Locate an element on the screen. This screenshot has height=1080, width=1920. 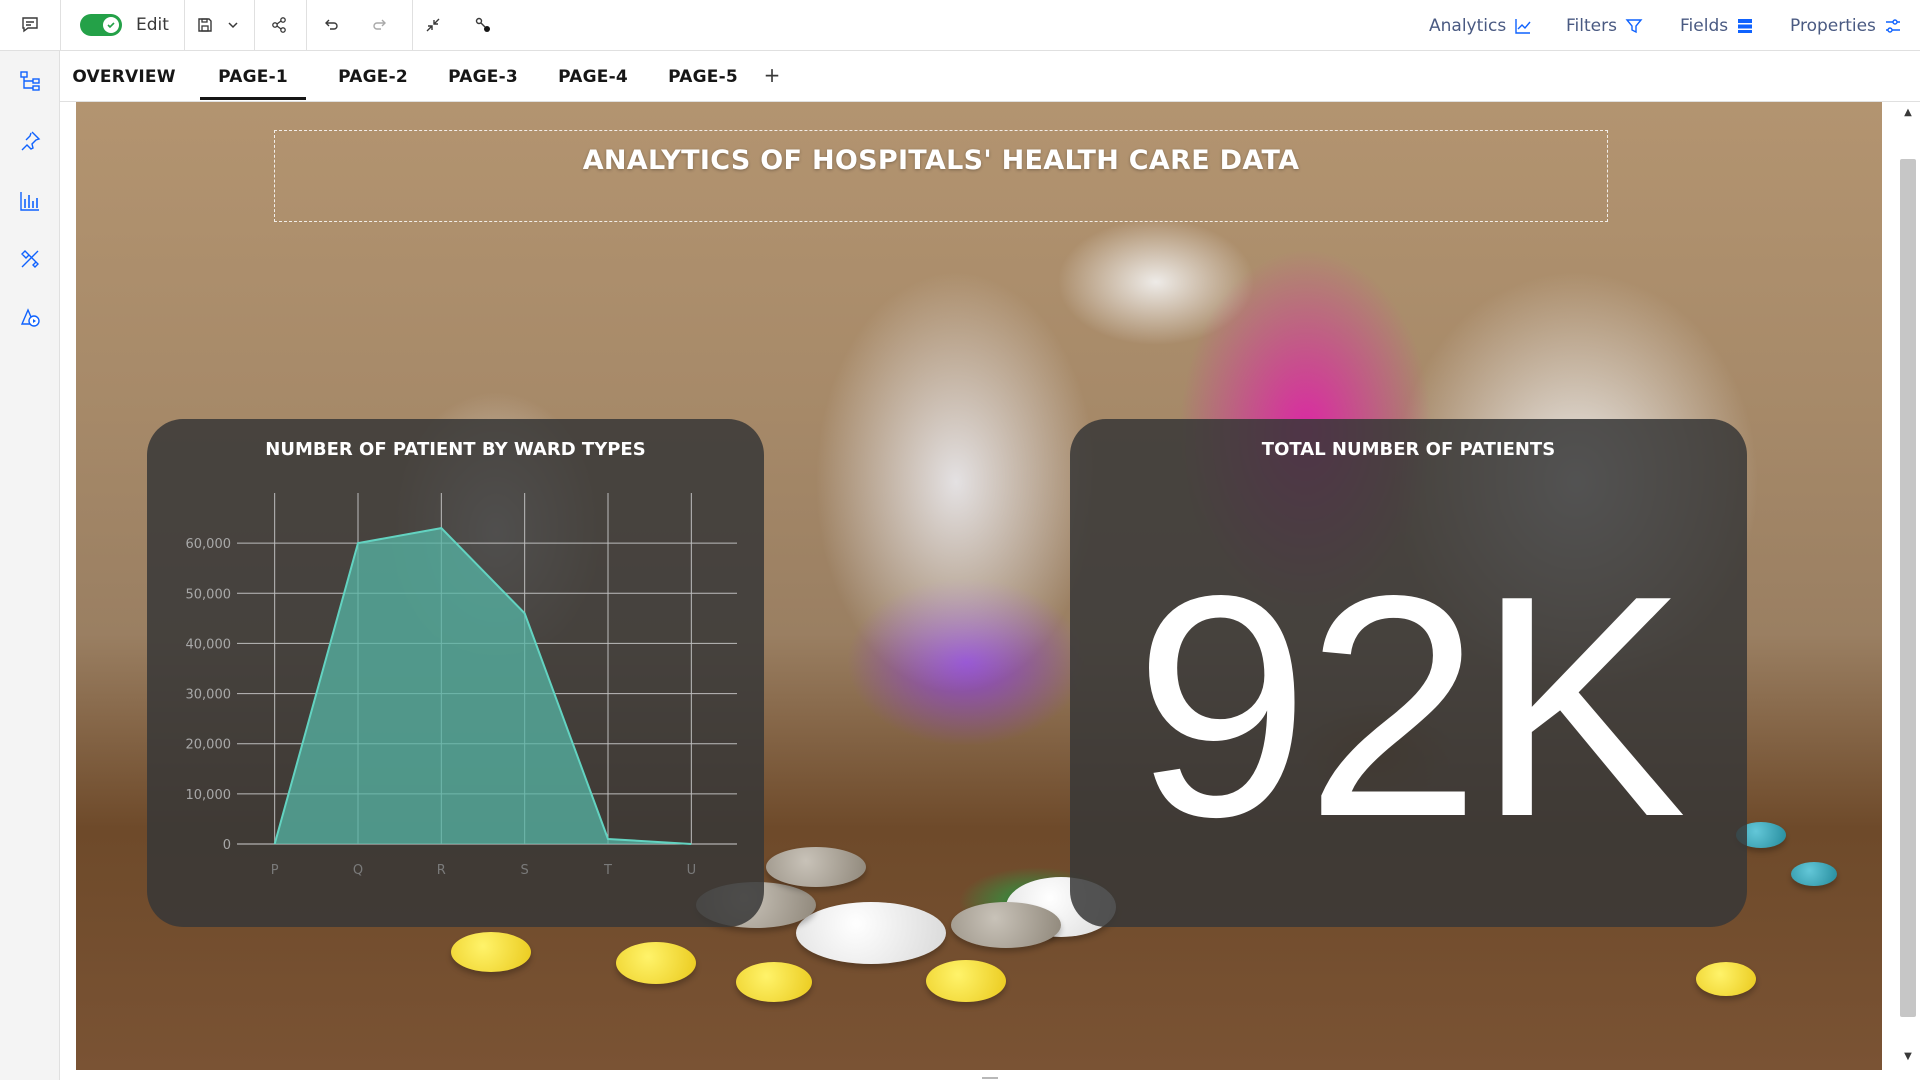
comment-icon is located at coordinates (30, 25).